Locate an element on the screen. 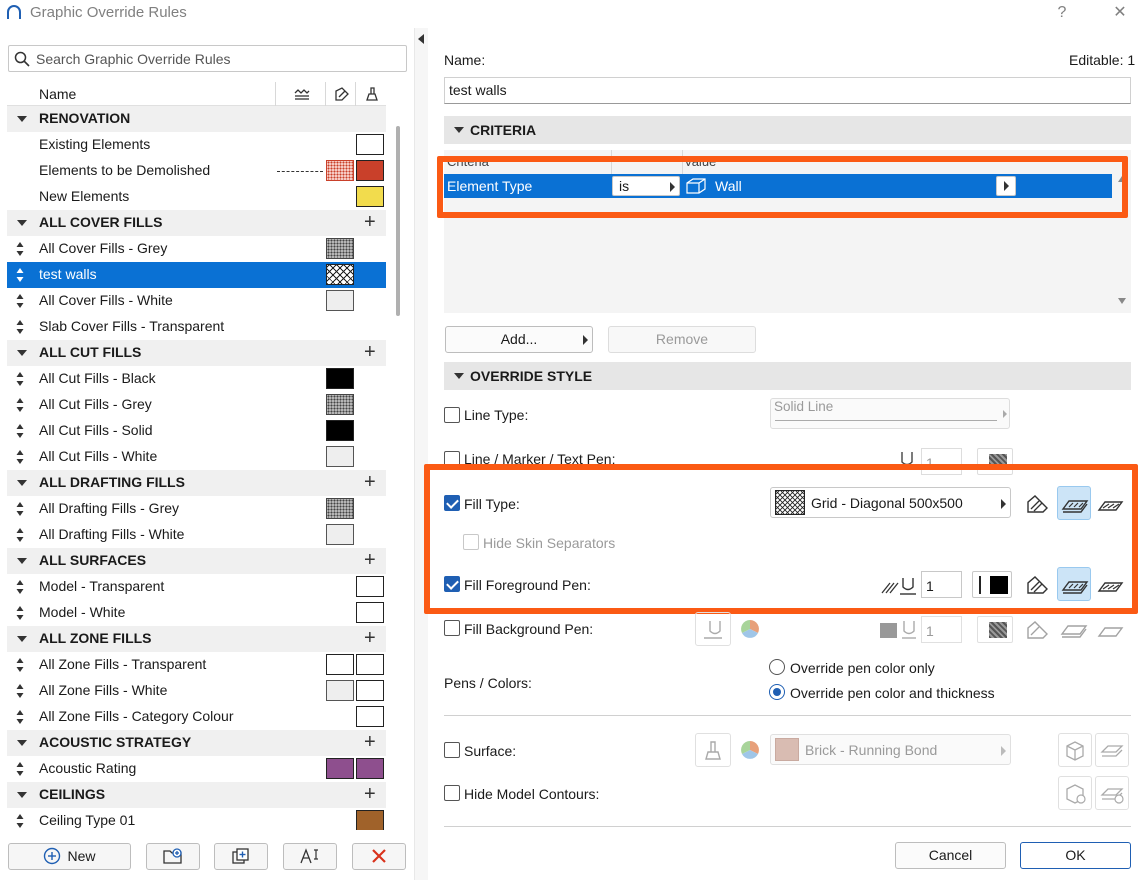  rule-row: Slab Cover Fills - Transparent is located at coordinates (196, 327).